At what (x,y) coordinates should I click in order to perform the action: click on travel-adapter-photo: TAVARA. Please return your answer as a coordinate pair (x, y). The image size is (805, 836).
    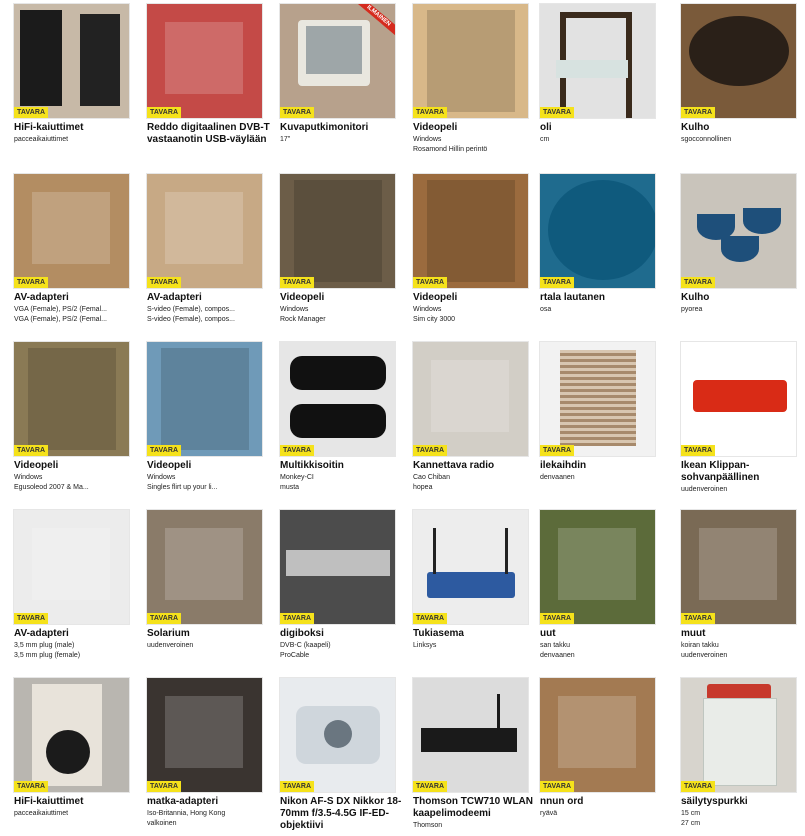
    Looking at the image, I should click on (204, 735).